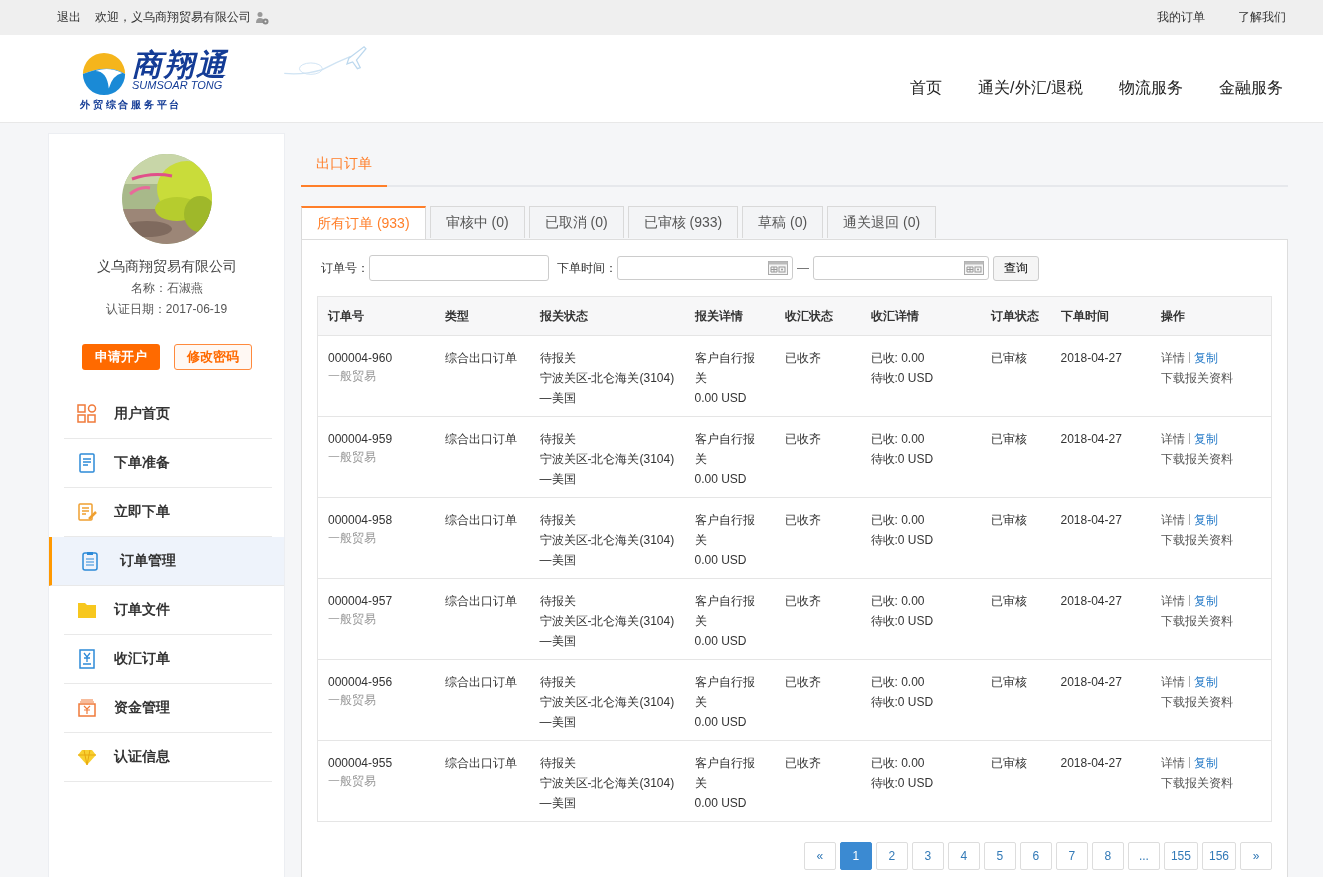 Image resolution: width=1323 pixels, height=877 pixels. I want to click on order-number: 000004-957, so click(361, 601).